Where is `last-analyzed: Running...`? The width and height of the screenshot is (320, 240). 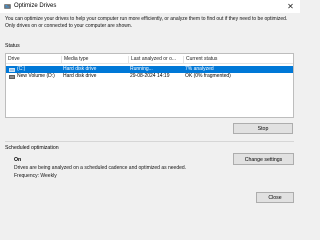
last-analyzed: Running... is located at coordinates (141, 69).